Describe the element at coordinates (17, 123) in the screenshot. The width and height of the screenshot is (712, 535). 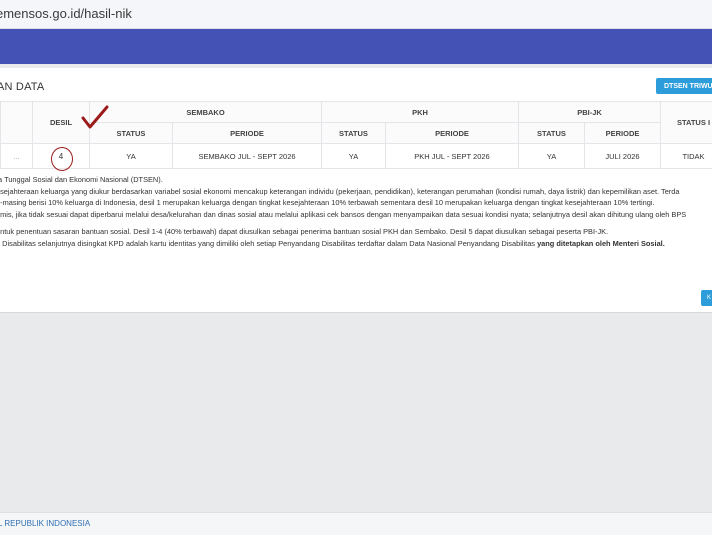
I see `blank-header` at that location.